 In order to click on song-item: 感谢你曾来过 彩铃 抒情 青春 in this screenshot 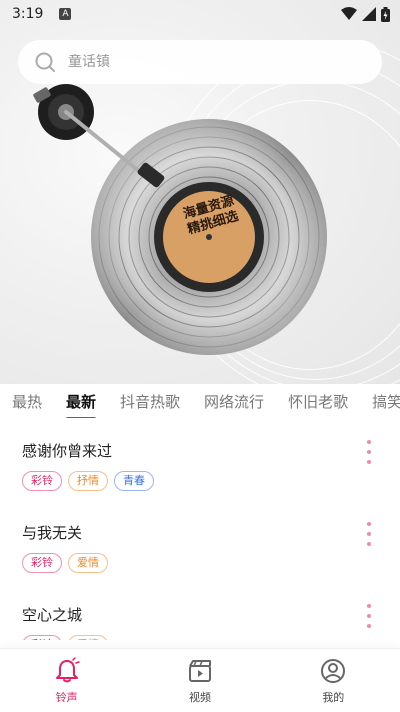, I will do `click(200, 465)`.